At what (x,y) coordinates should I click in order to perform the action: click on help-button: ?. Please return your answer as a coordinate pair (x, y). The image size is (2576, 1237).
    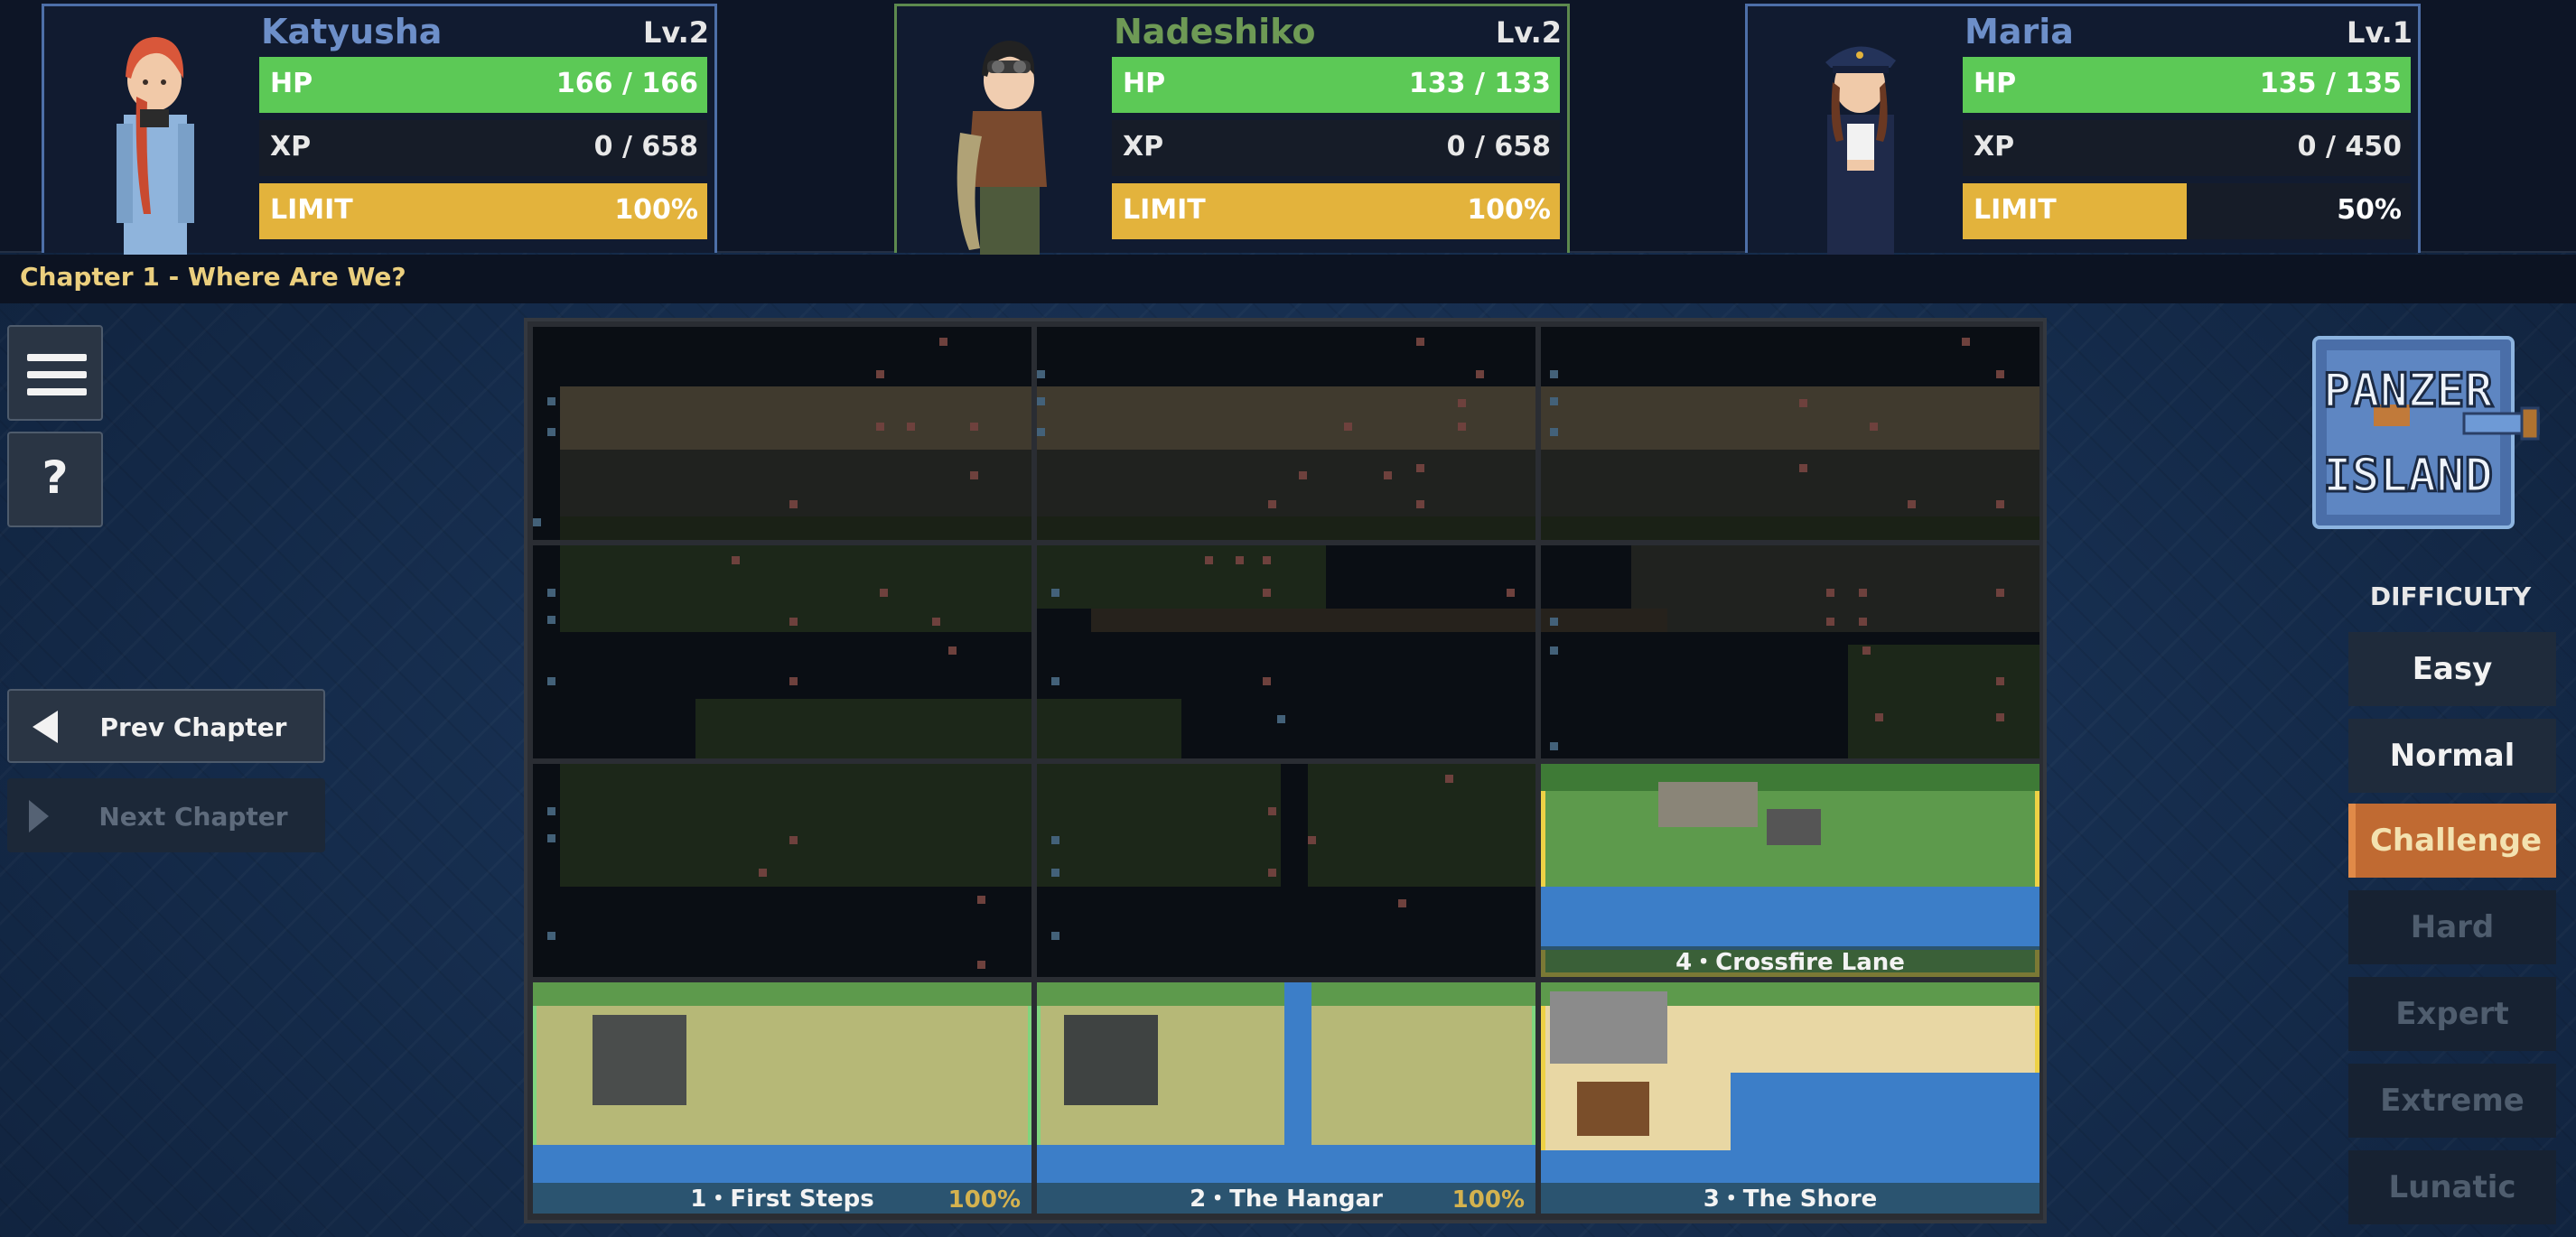
    Looking at the image, I should click on (55, 479).